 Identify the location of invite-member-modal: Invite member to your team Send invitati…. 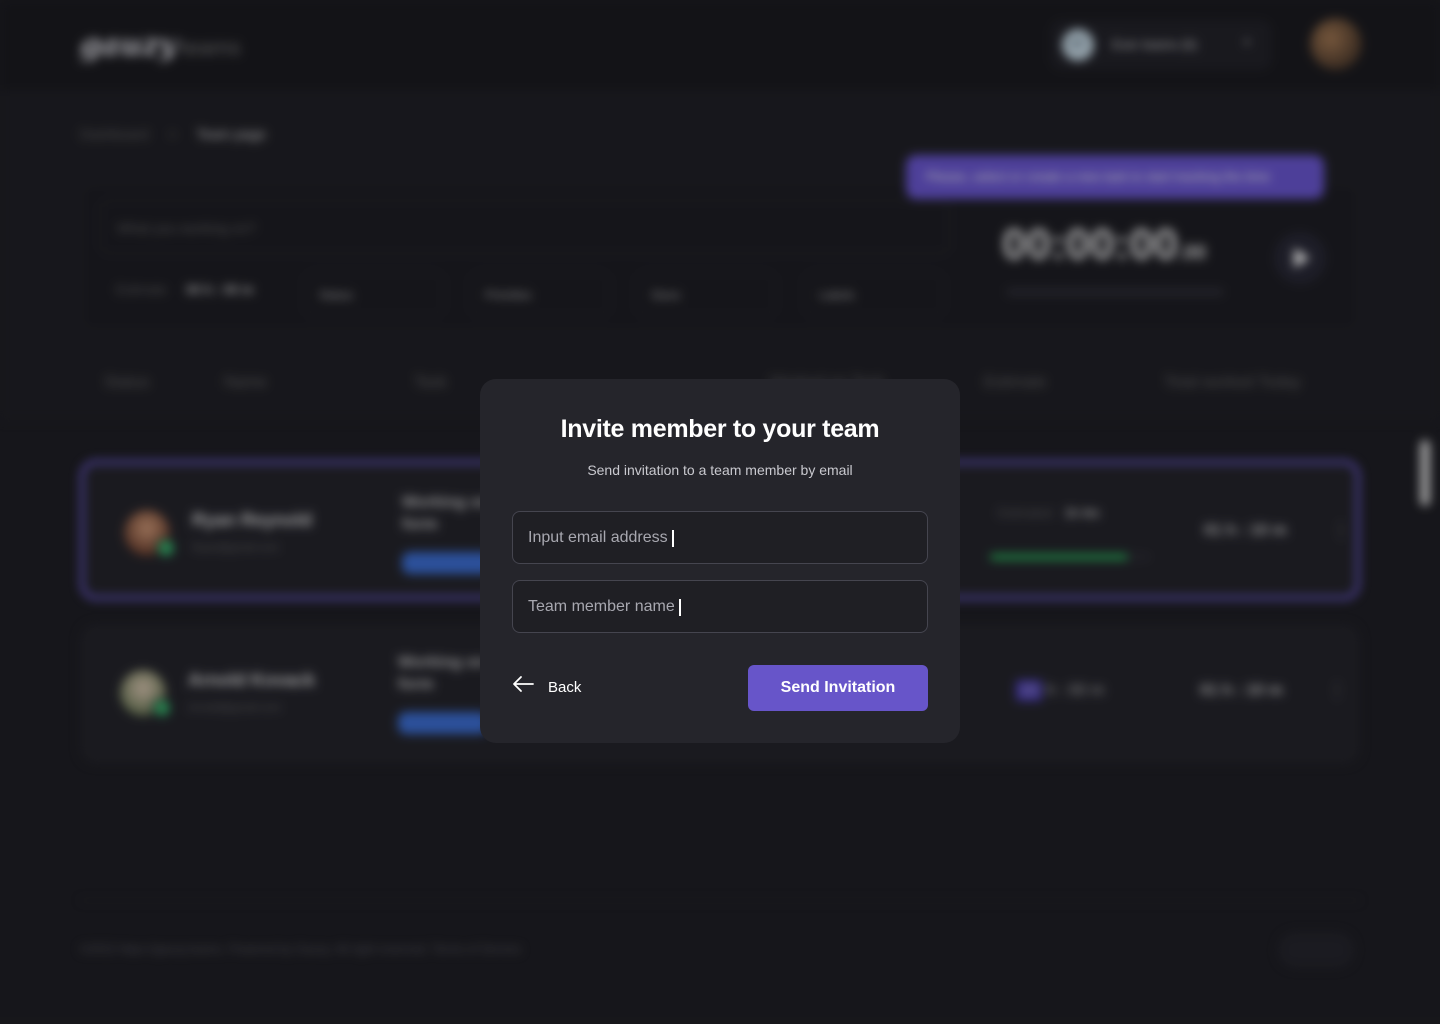
(720, 561).